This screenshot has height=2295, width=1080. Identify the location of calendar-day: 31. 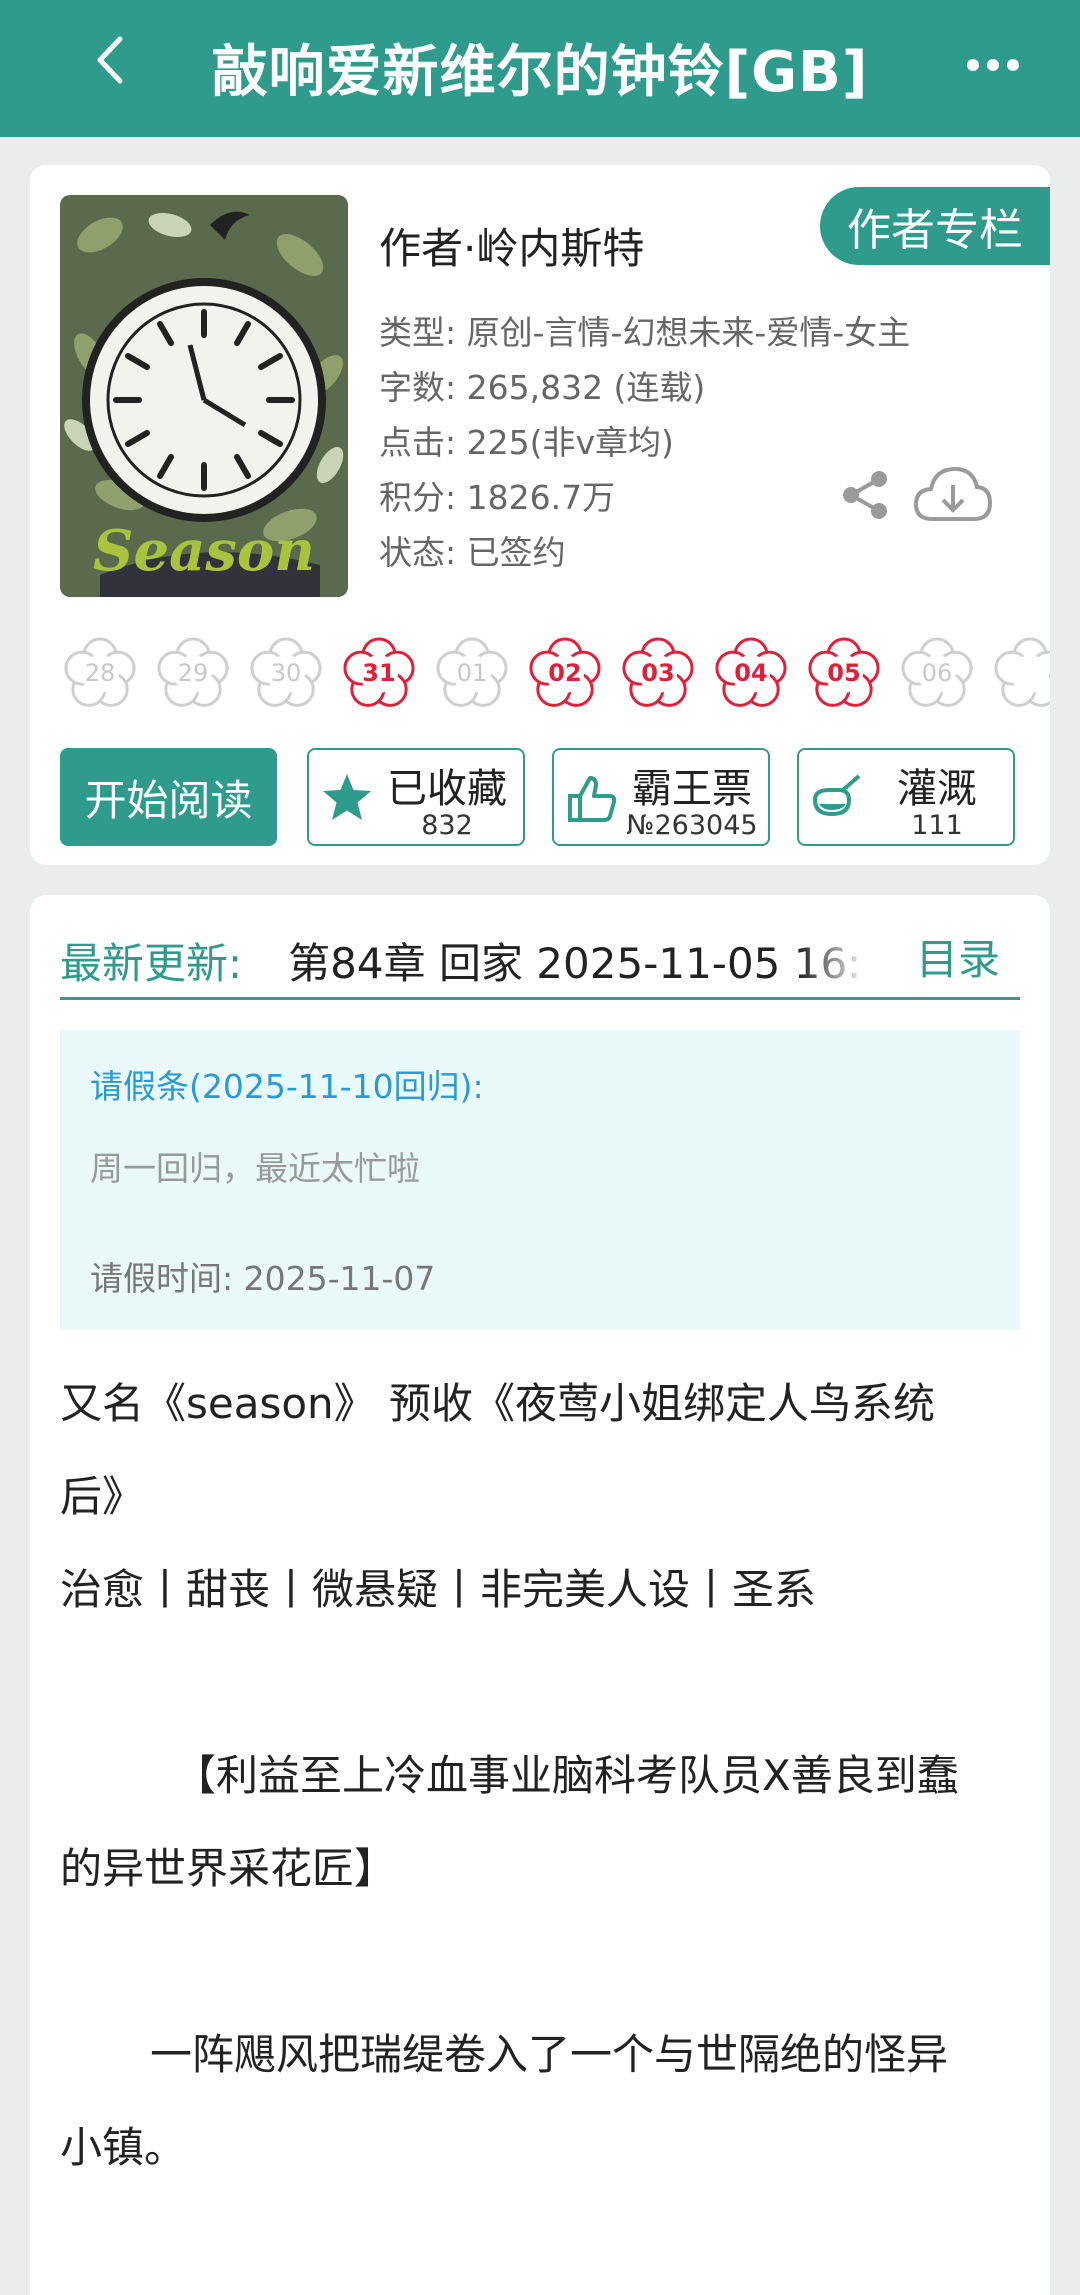
(379, 673).